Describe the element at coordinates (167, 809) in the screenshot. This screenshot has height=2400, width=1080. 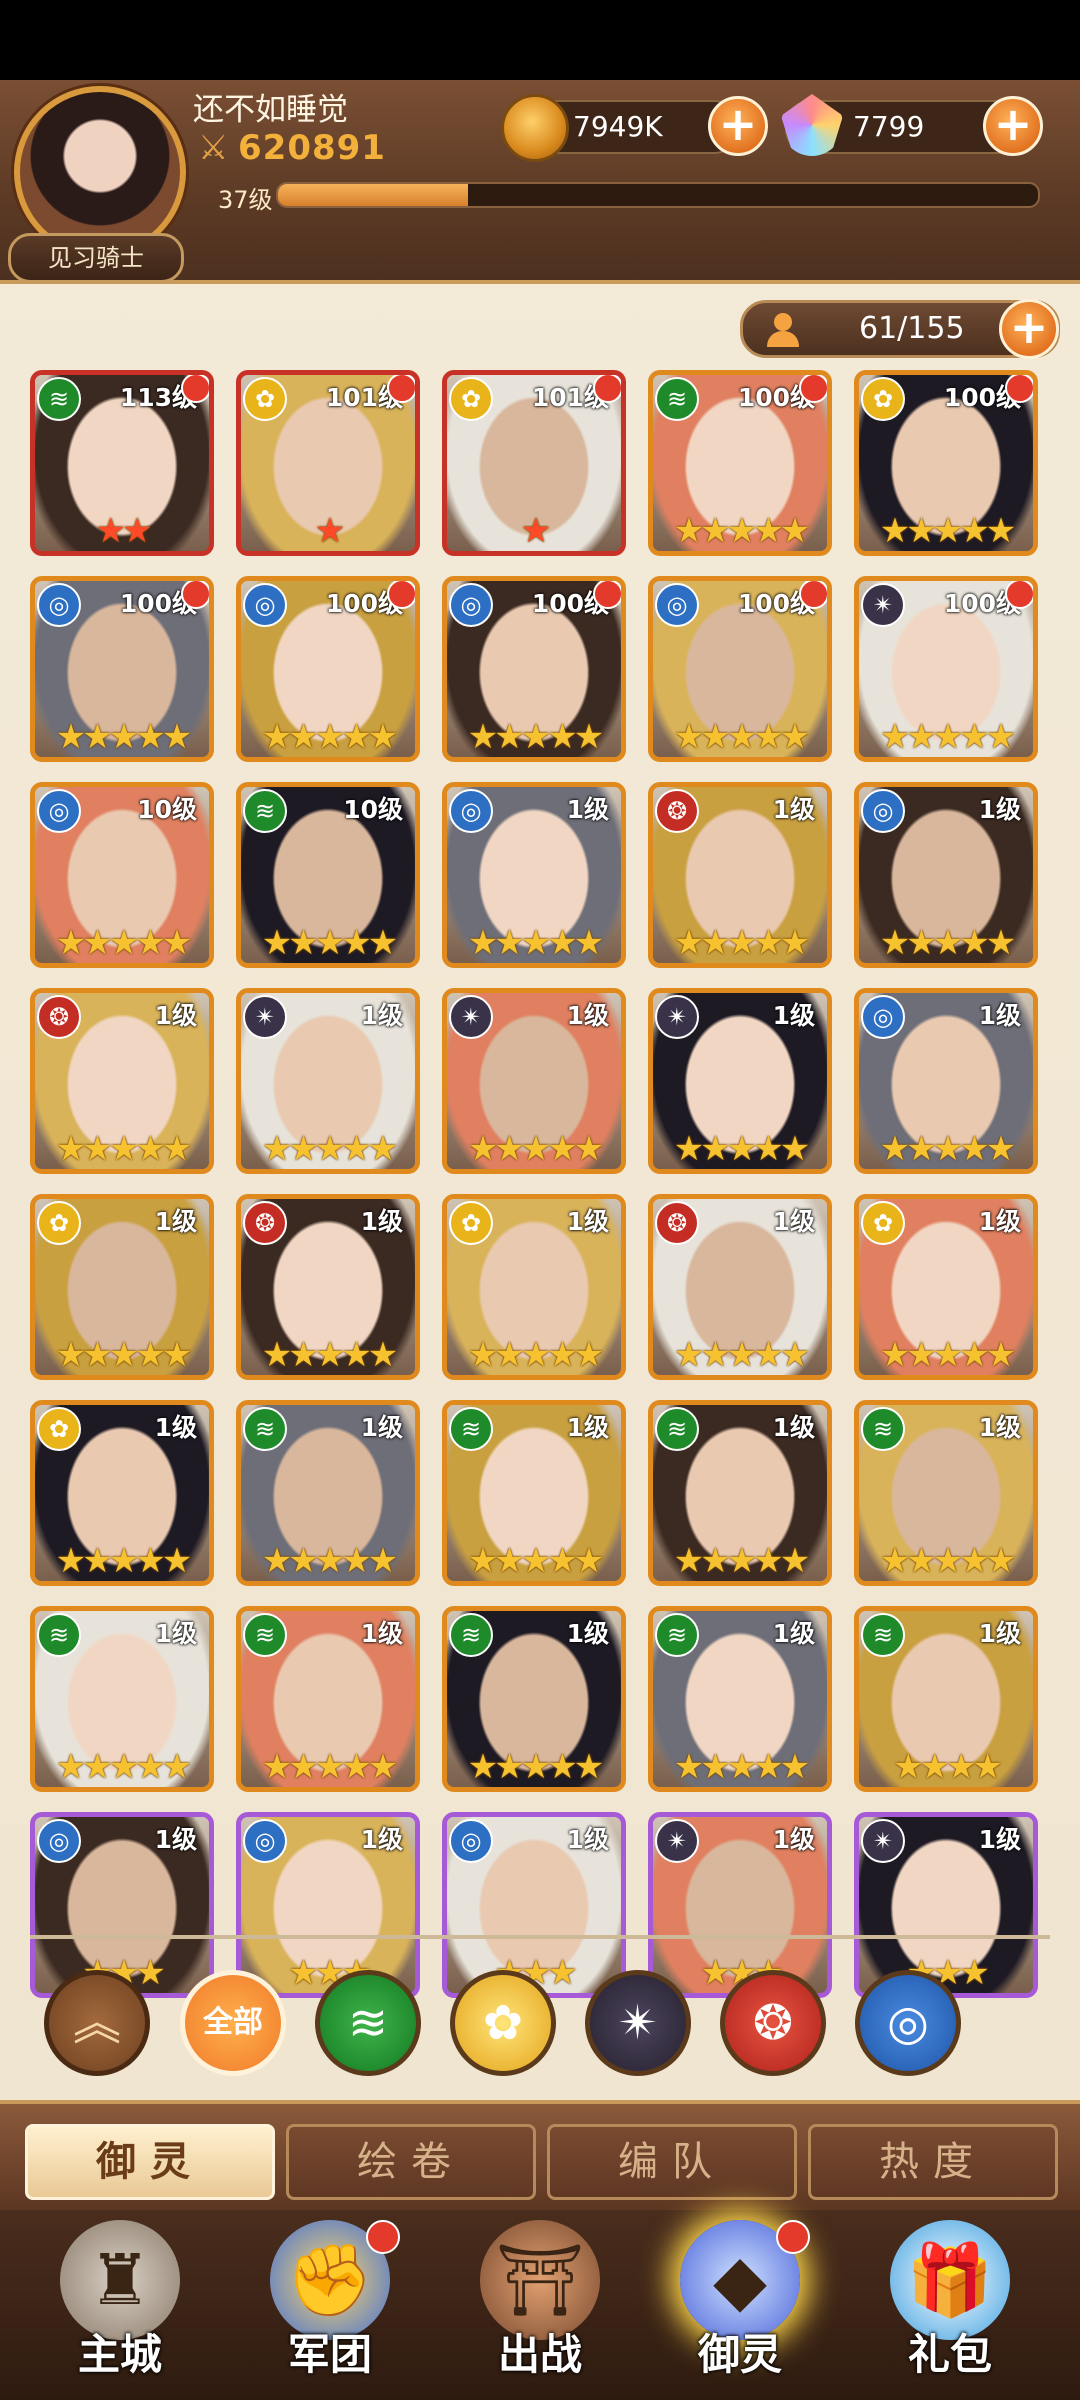
I see `hero-level: 10级` at that location.